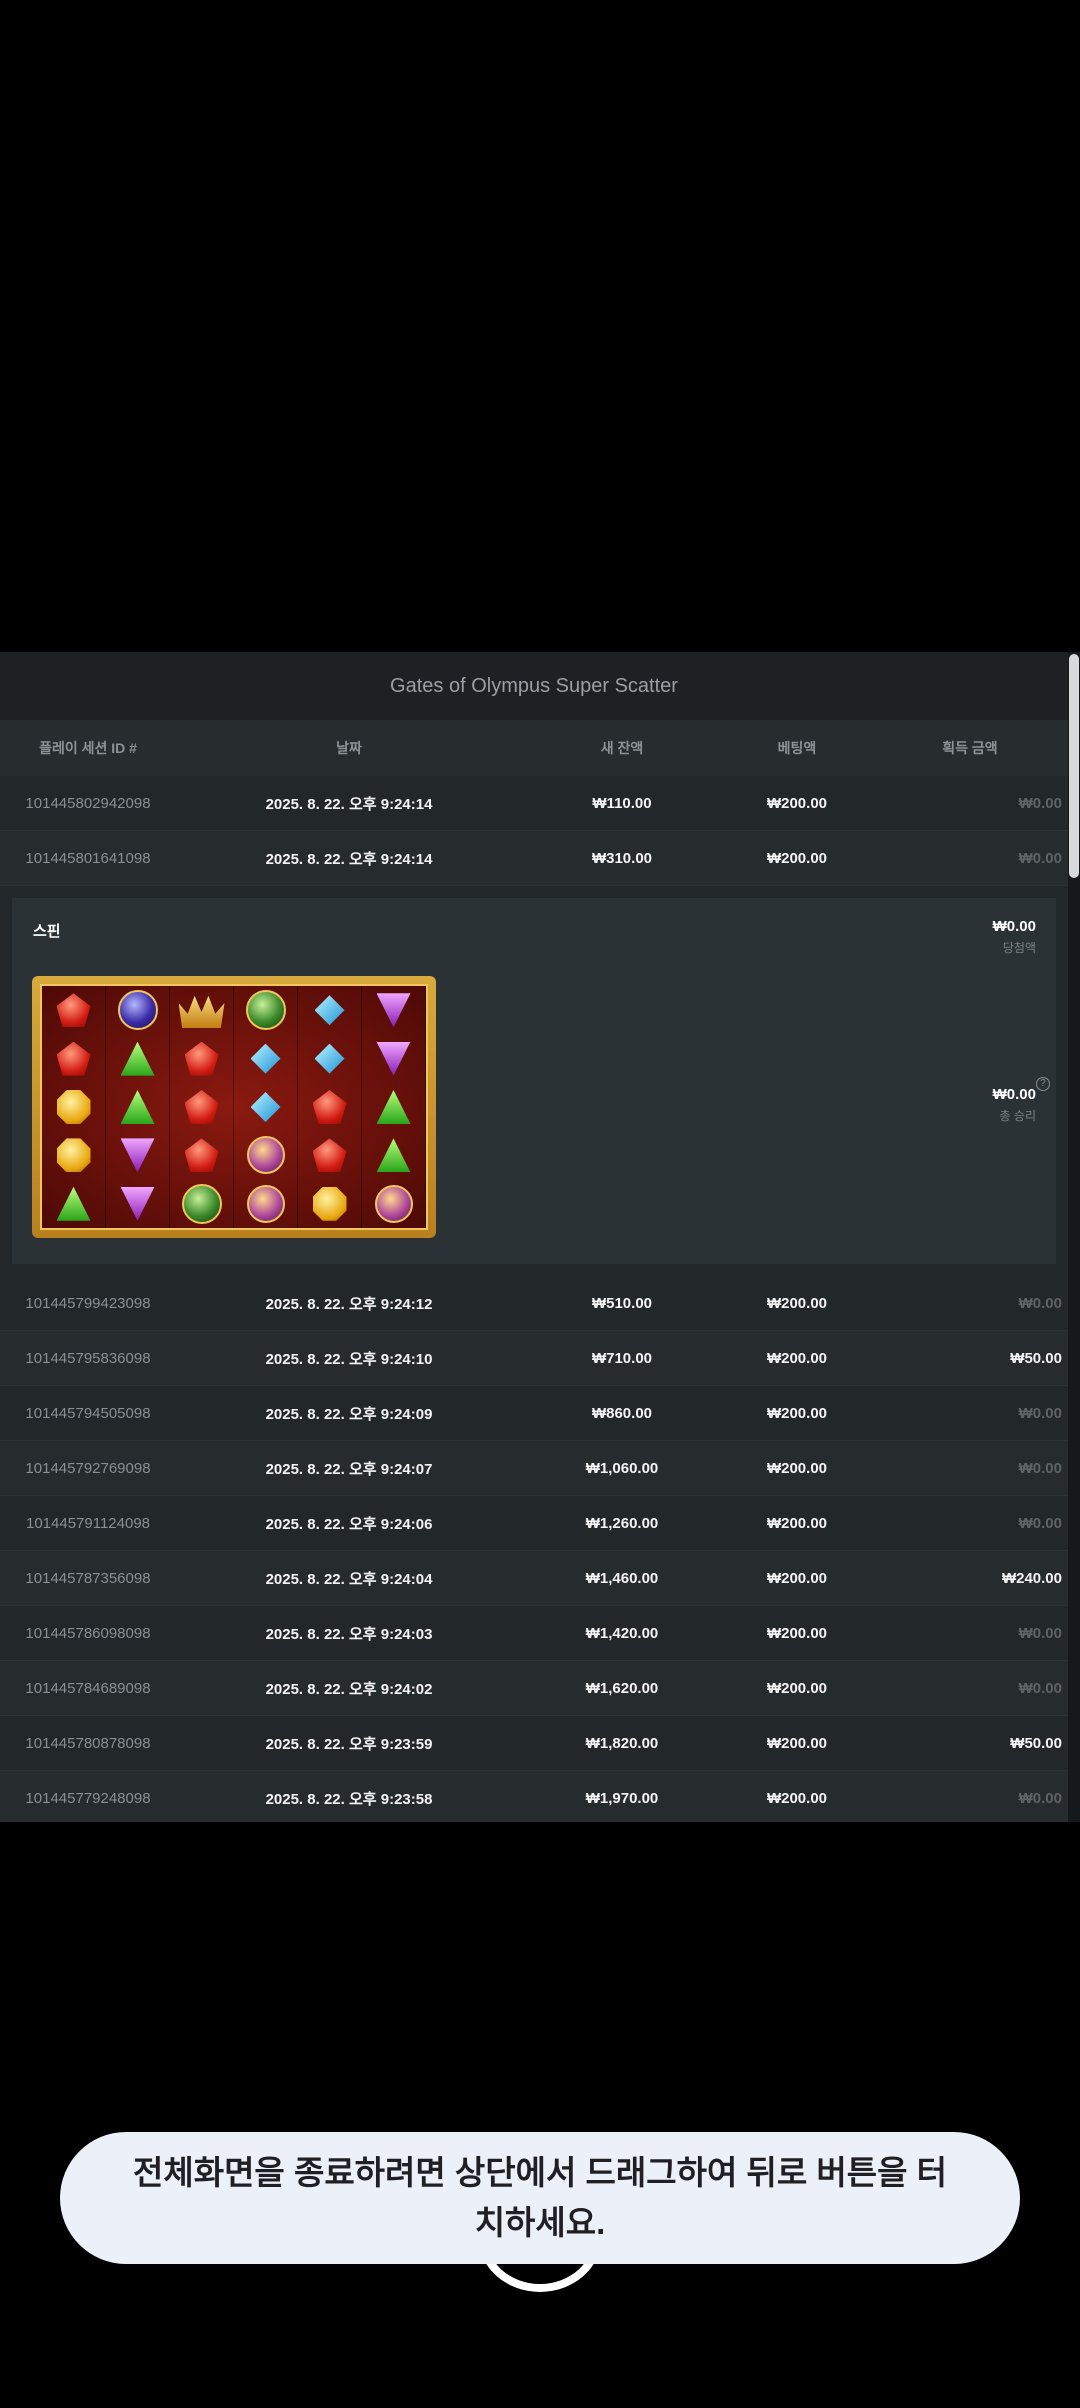 The width and height of the screenshot is (1080, 2408). I want to click on row-session-id: 101445780878098, so click(88, 1743).